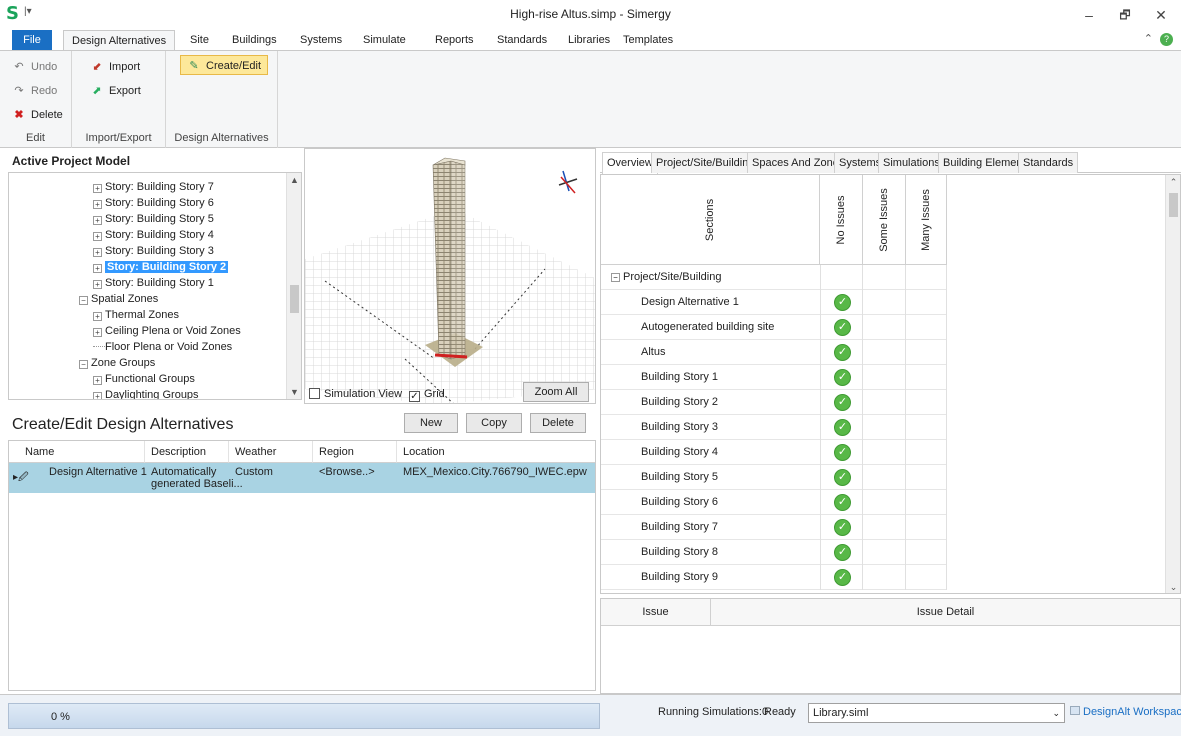 This screenshot has height=736, width=1181. What do you see at coordinates (153, 235) in the screenshot?
I see `tree-item: + Story: Building Story 4` at bounding box center [153, 235].